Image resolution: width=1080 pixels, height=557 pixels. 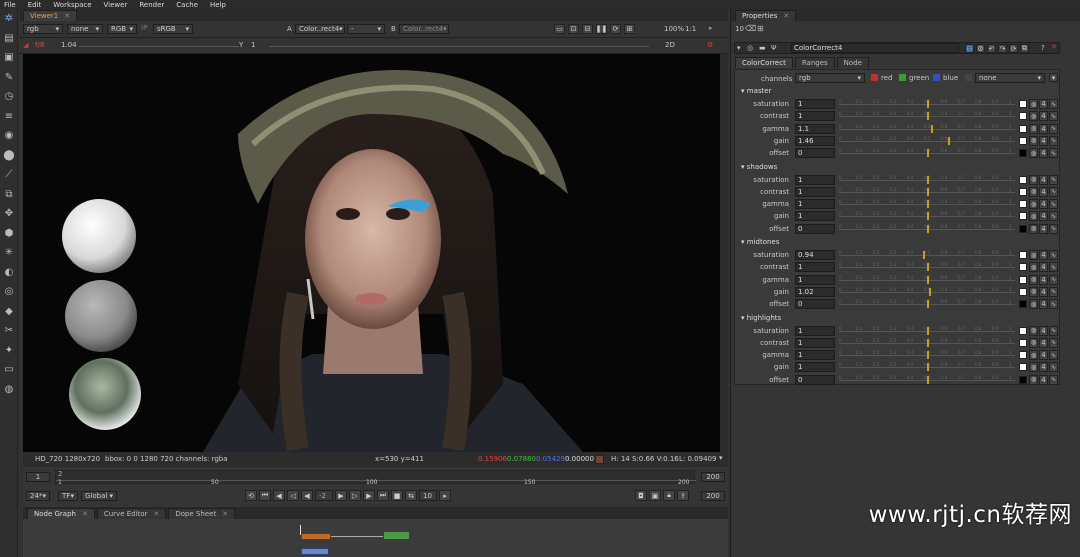 What do you see at coordinates (67, 16) in the screenshot?
I see `close-icon: ✕` at bounding box center [67, 16].